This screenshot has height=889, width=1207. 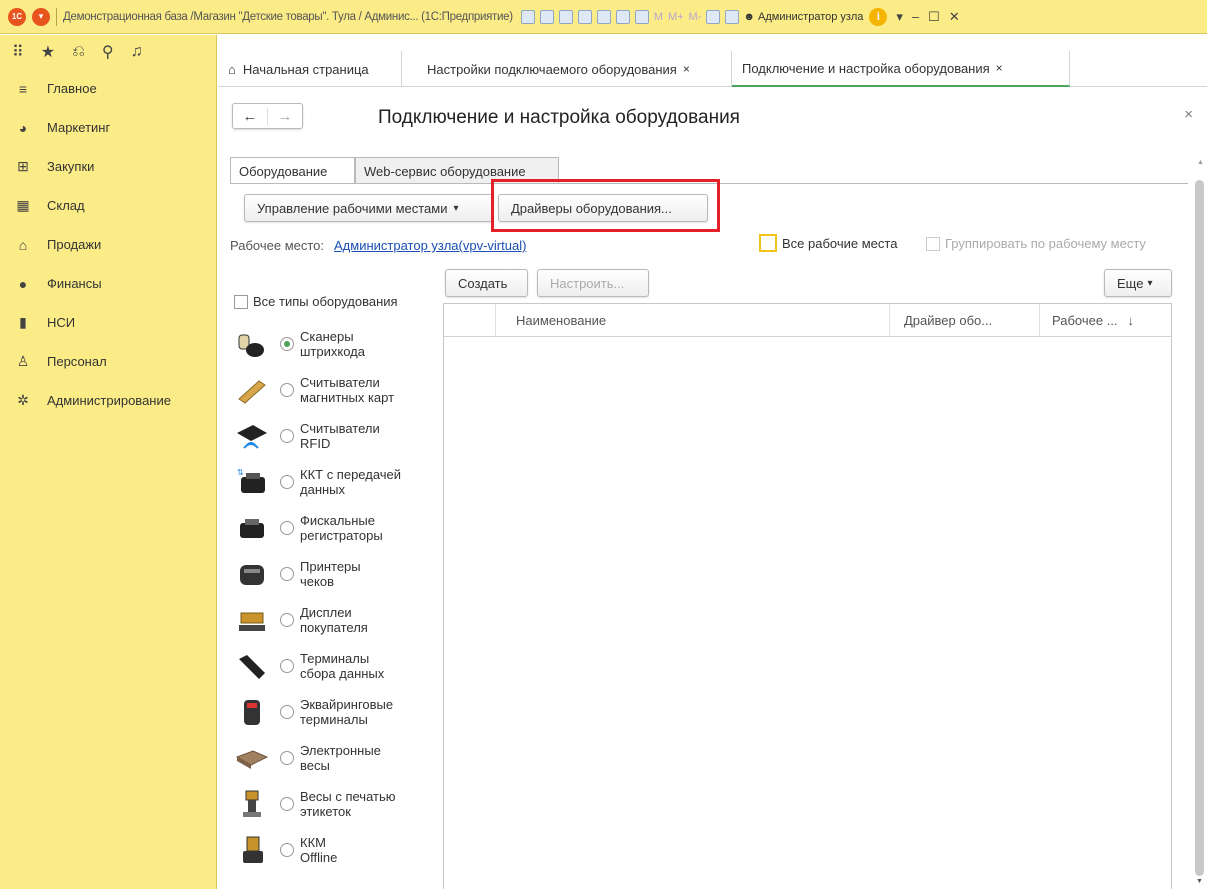 I want to click on zoom-icon, so click(x=713, y=16).